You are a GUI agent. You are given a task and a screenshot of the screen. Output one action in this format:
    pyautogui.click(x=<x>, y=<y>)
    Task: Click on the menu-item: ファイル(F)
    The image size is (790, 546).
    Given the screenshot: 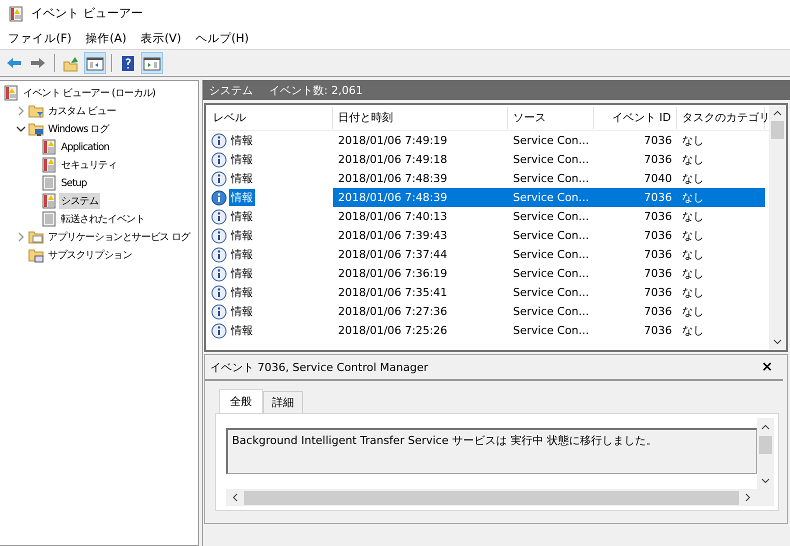 What is the action you would take?
    pyautogui.click(x=40, y=38)
    